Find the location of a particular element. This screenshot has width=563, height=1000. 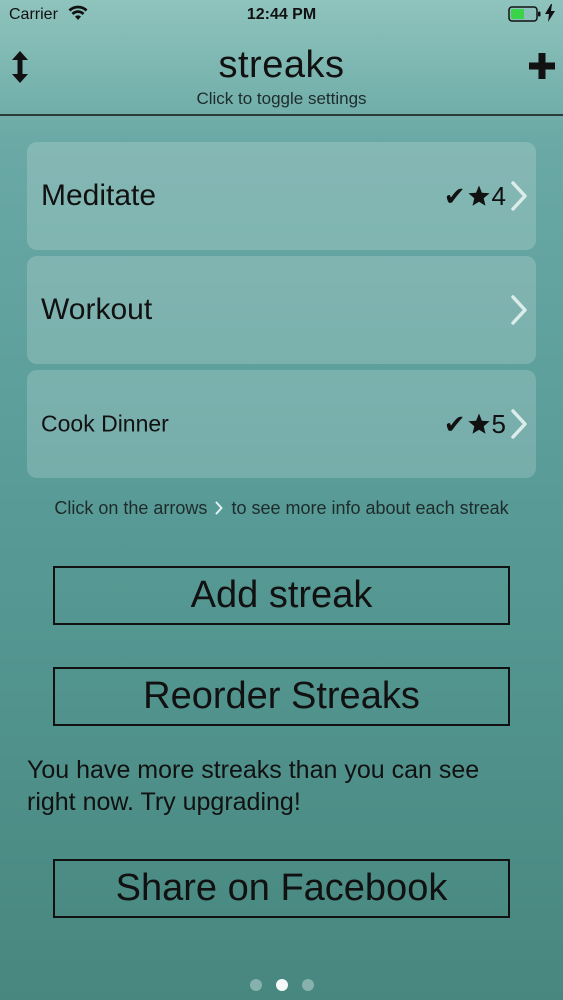

streak-count: 5 is located at coordinates (498, 423).